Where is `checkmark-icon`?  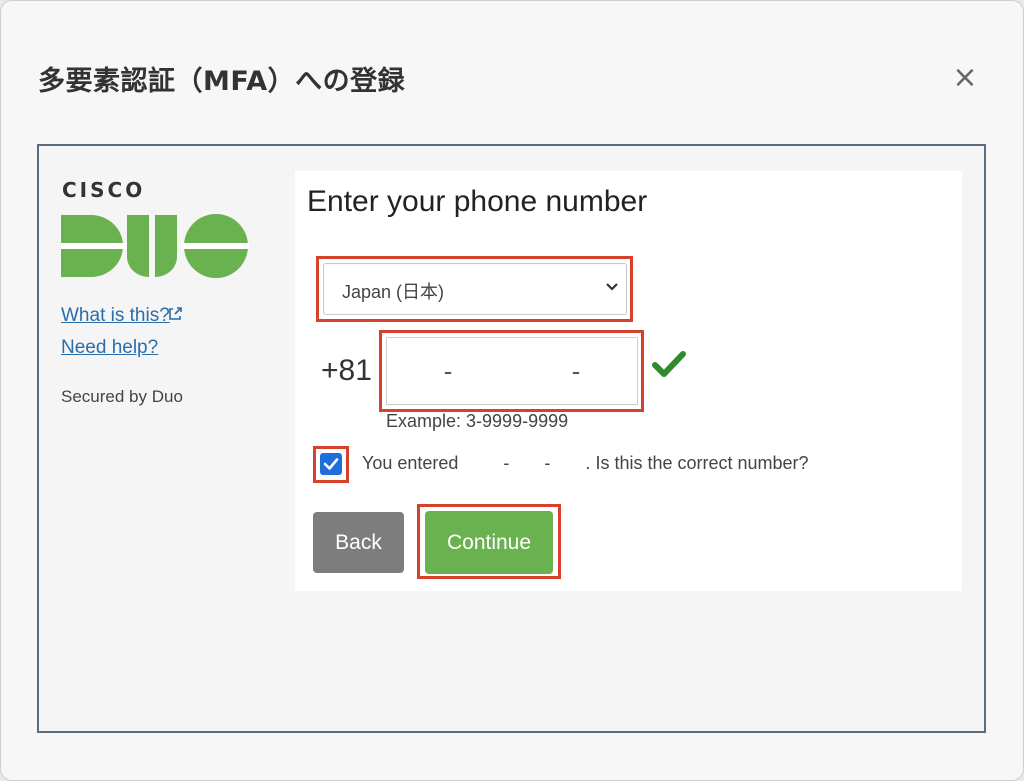
checkmark-icon is located at coordinates (331, 464).